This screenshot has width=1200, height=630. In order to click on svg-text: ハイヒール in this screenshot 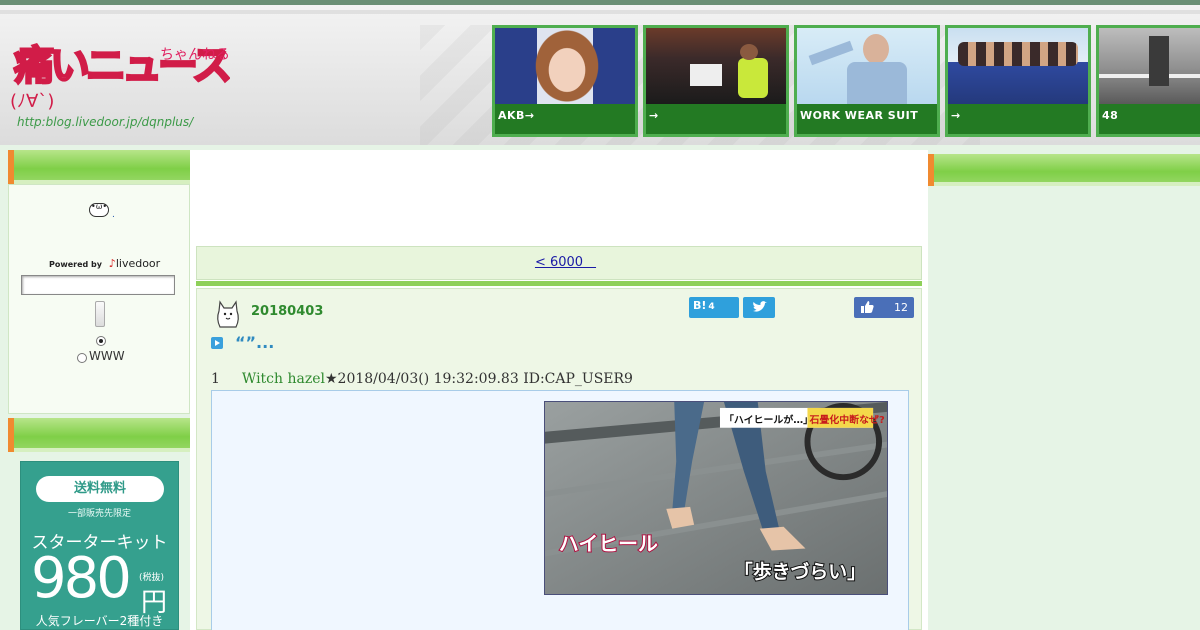, I will do `click(608, 543)`.